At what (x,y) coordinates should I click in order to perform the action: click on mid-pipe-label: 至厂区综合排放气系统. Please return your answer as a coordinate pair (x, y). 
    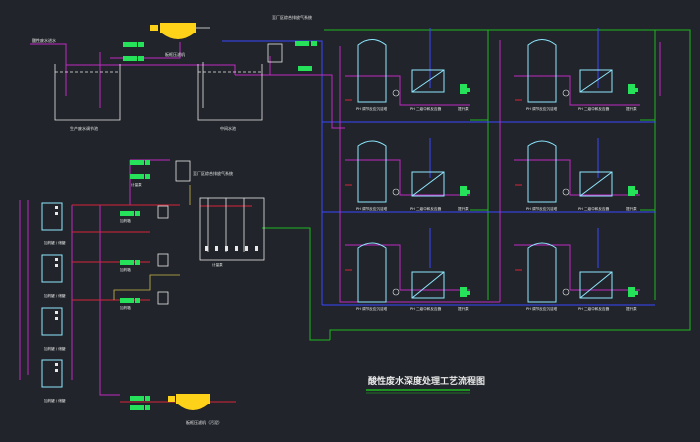
    Looking at the image, I should click on (213, 173).